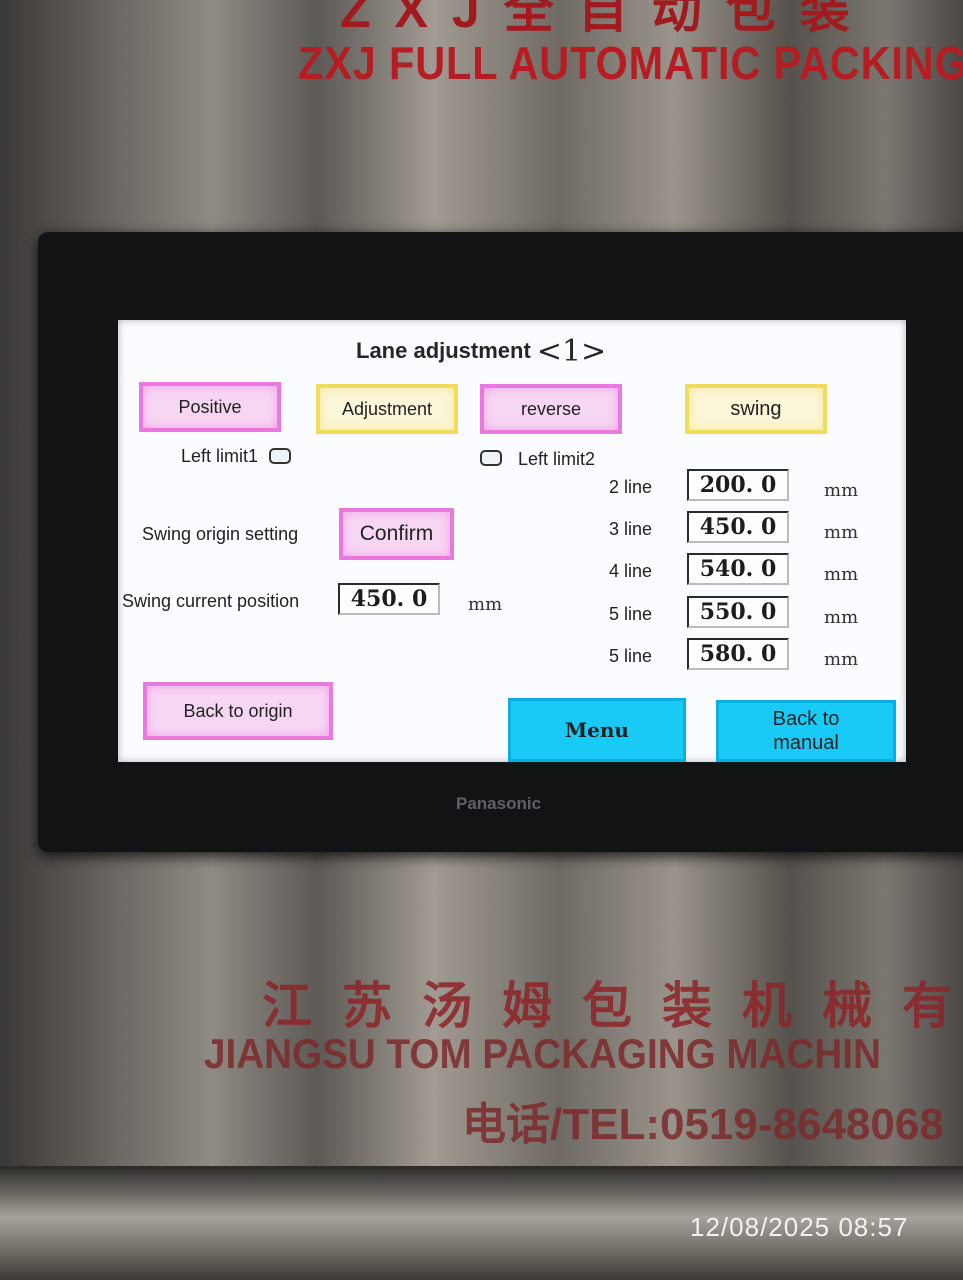 This screenshot has height=1280, width=963. I want to click on line-label: 3 line, so click(631, 529).